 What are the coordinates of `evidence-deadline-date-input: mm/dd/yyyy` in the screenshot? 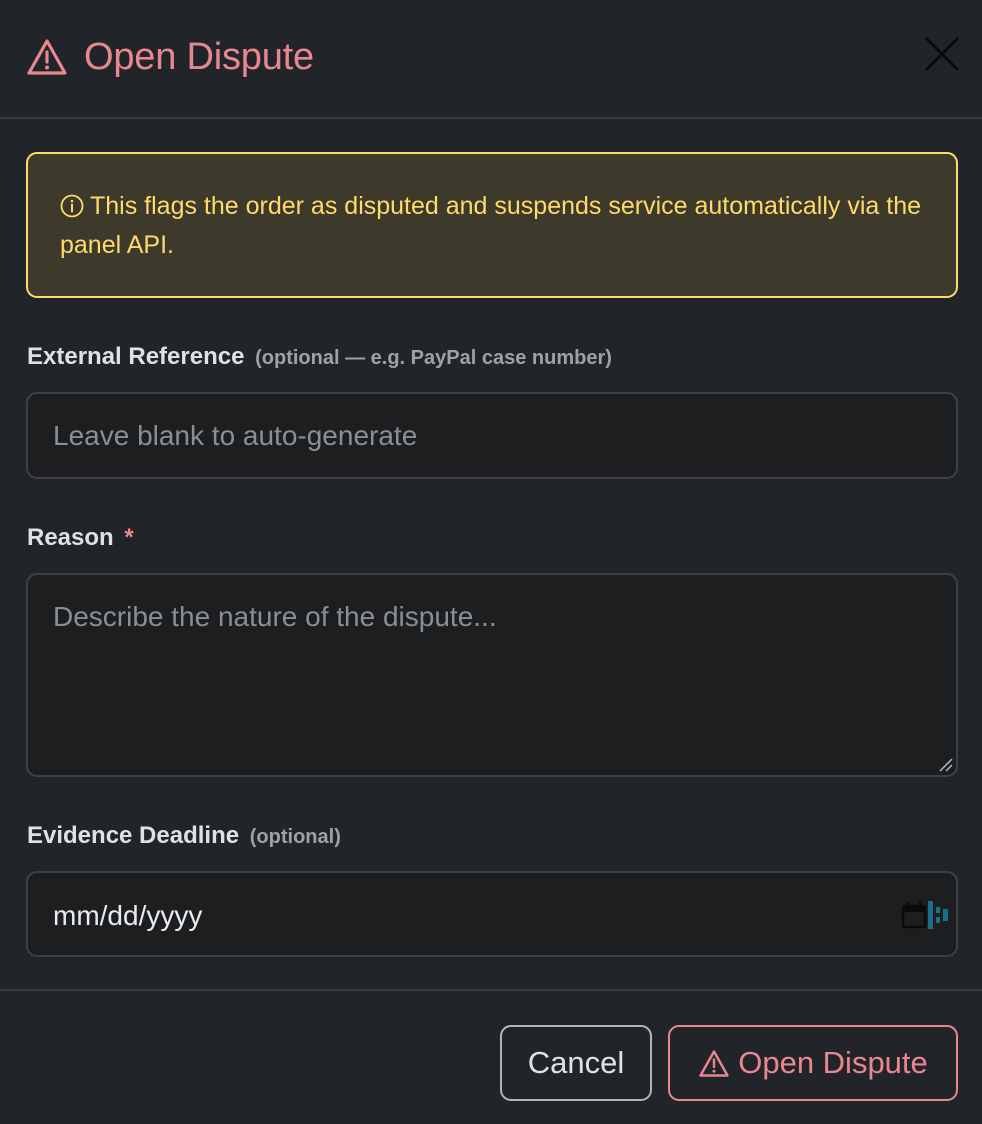 It's located at (492, 914).